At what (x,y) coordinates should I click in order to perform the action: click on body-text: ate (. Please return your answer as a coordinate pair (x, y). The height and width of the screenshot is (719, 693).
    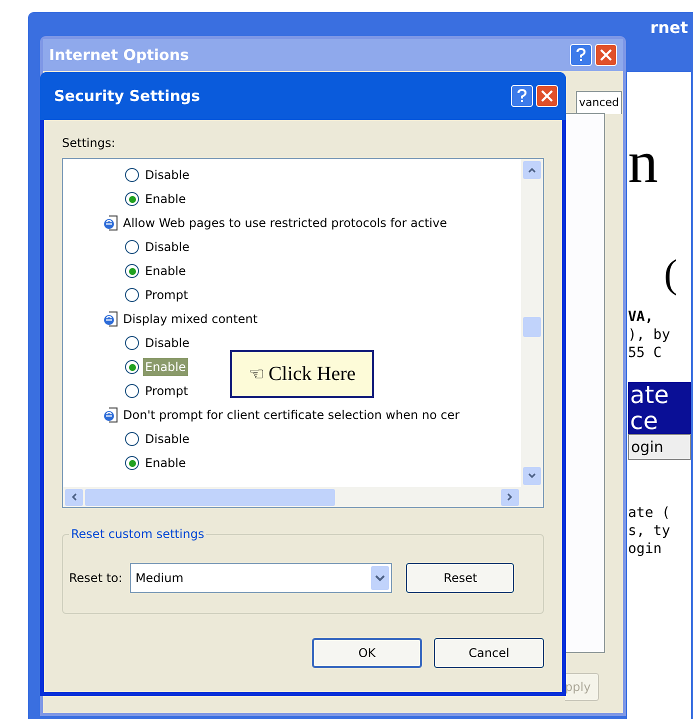
    Looking at the image, I should click on (650, 513).